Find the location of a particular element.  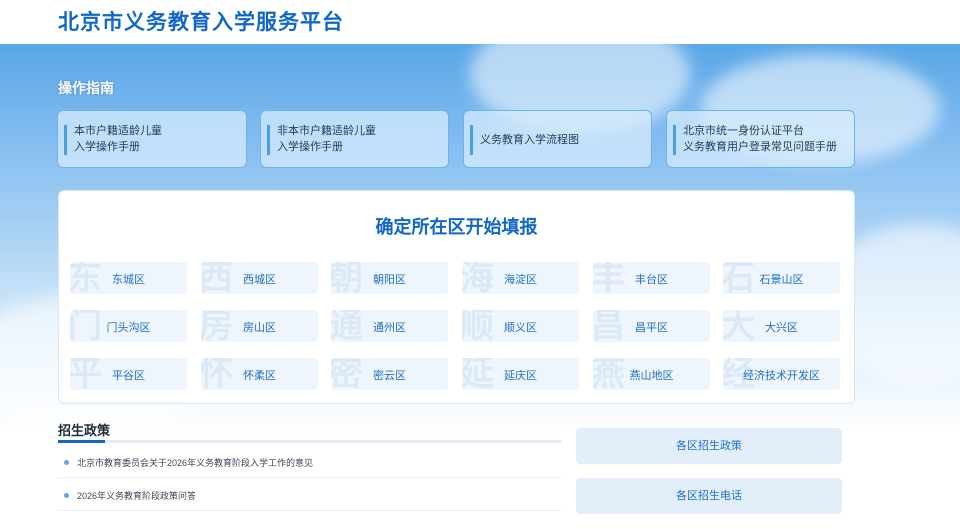

news-title: 2026年义务教育阶段政策问答 is located at coordinates (137, 496).